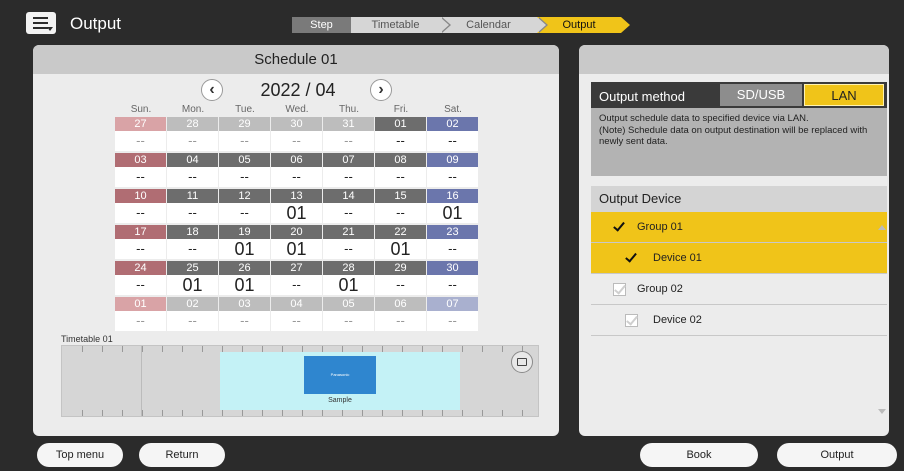 The width and height of the screenshot is (904, 471). Describe the element at coordinates (348, 242) in the screenshot. I see `calendar-day-cell: 21 --` at that location.